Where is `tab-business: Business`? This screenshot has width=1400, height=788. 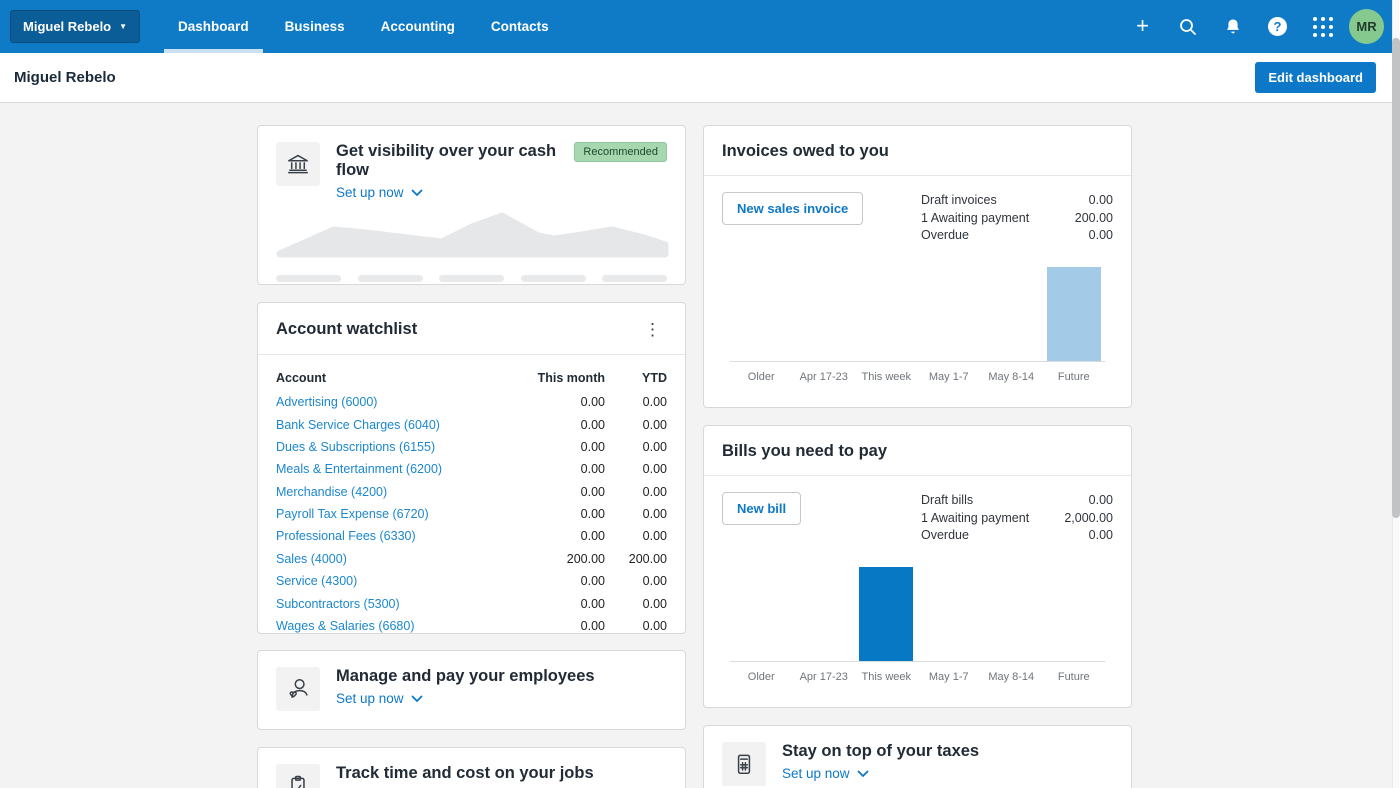 tab-business: Business is located at coordinates (315, 26).